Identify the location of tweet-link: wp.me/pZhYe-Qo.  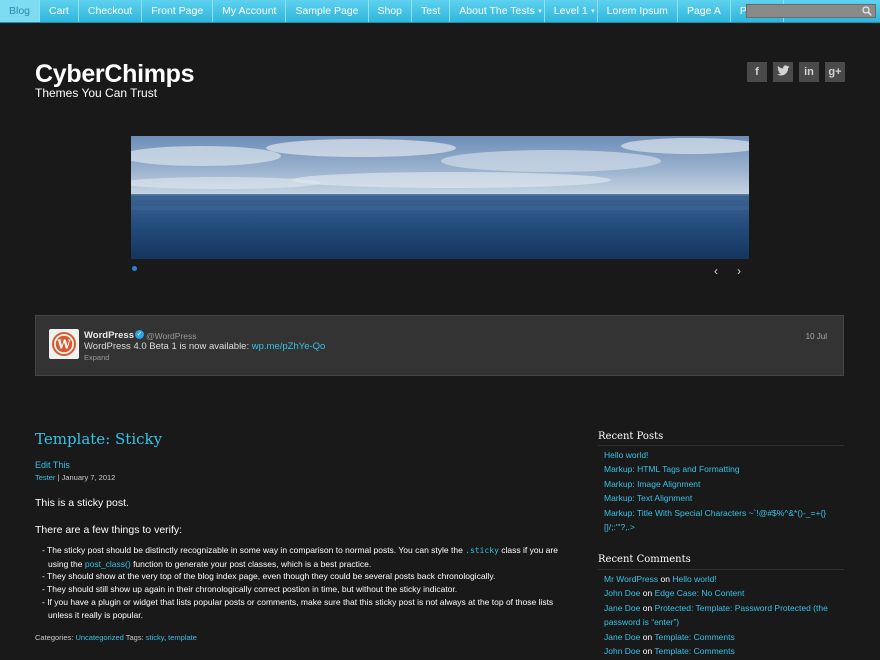
(289, 346).